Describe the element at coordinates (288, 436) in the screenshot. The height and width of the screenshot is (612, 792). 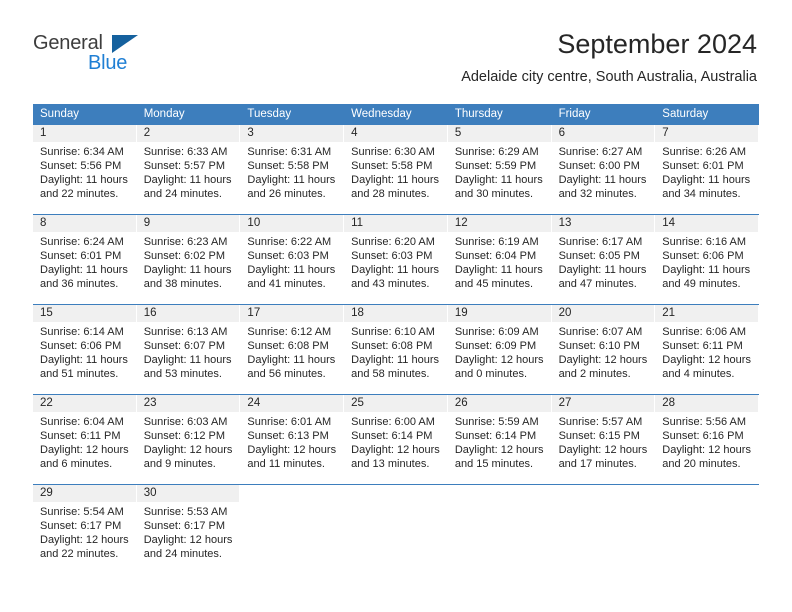
I see `sunset-line: Sunset: 6:13 PM` at that location.